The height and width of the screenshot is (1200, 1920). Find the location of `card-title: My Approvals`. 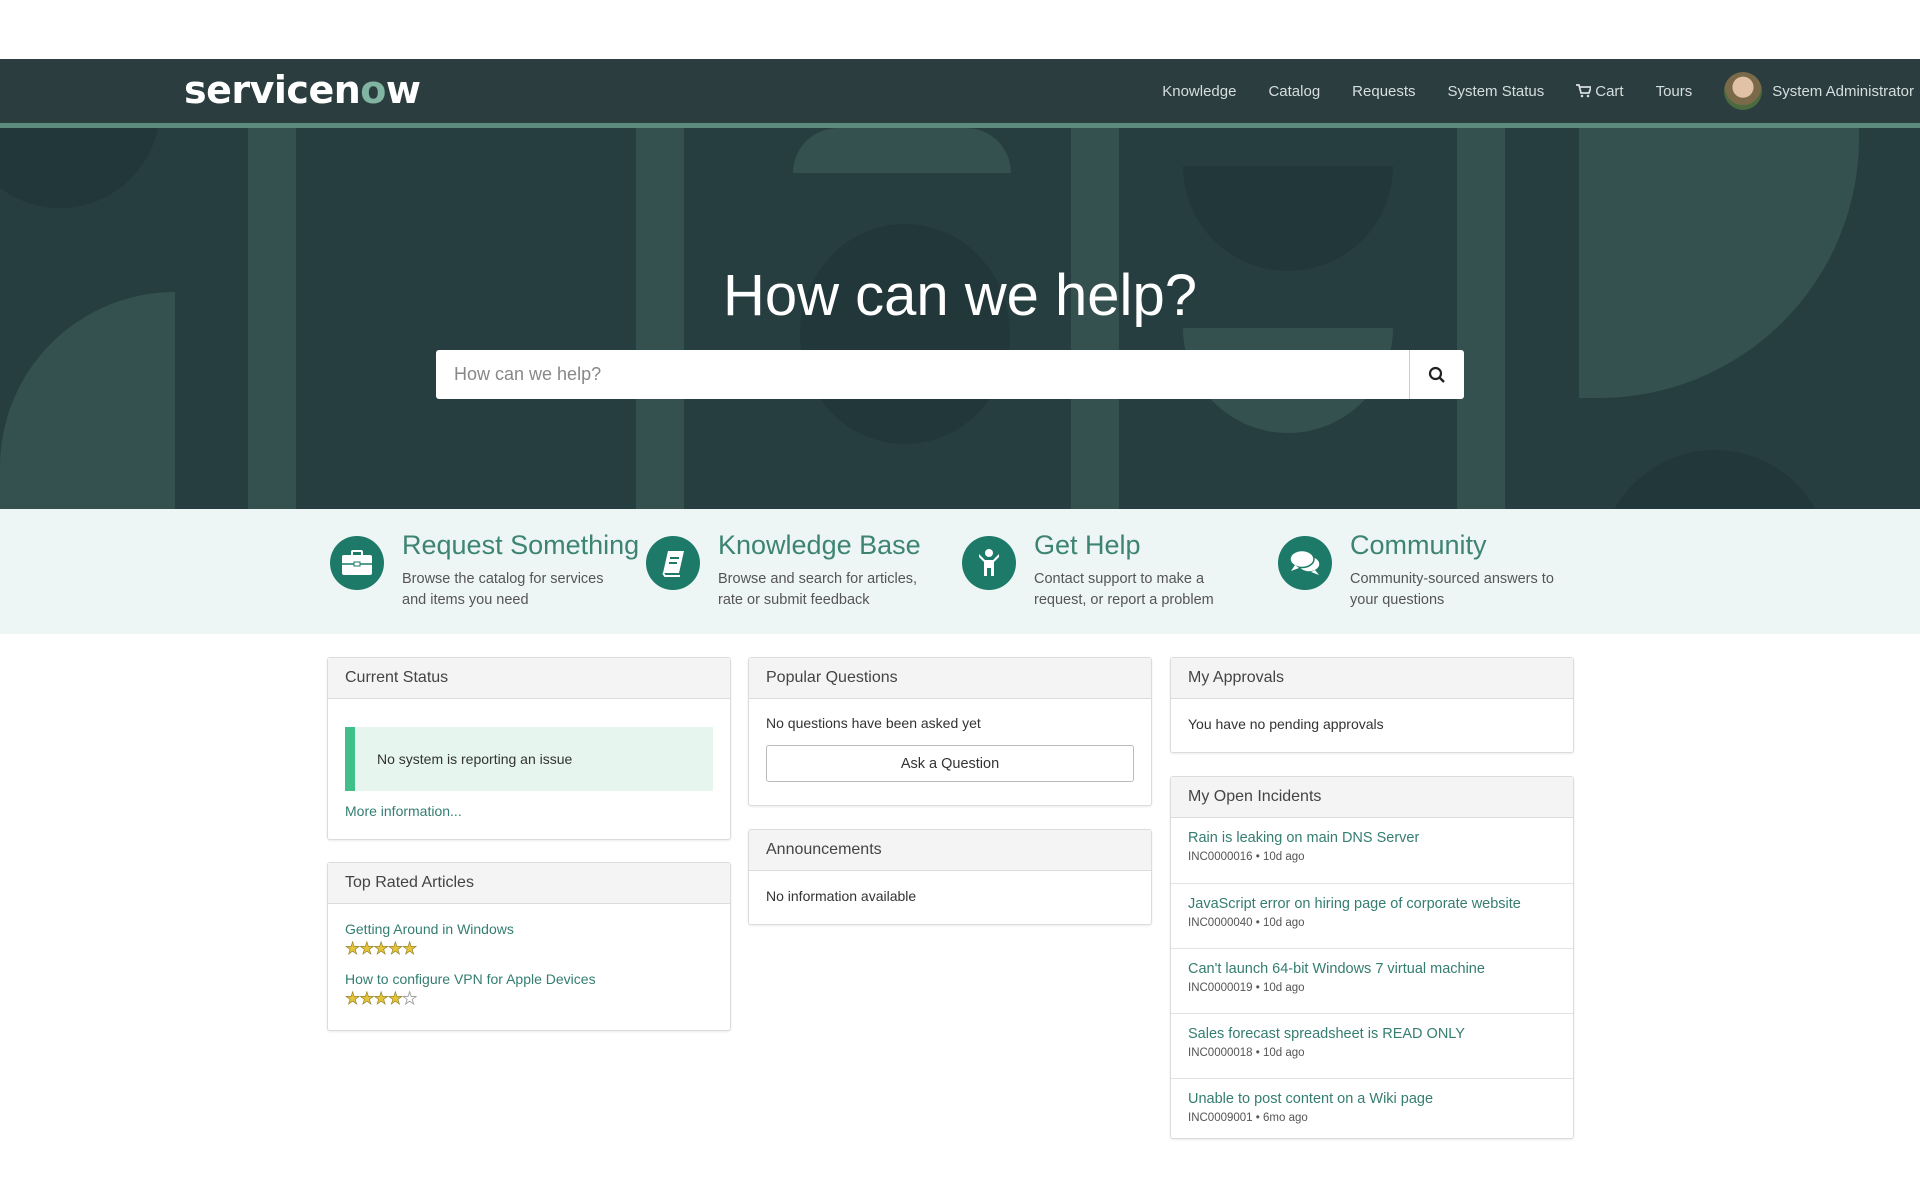

card-title: My Approvals is located at coordinates (1372, 678).